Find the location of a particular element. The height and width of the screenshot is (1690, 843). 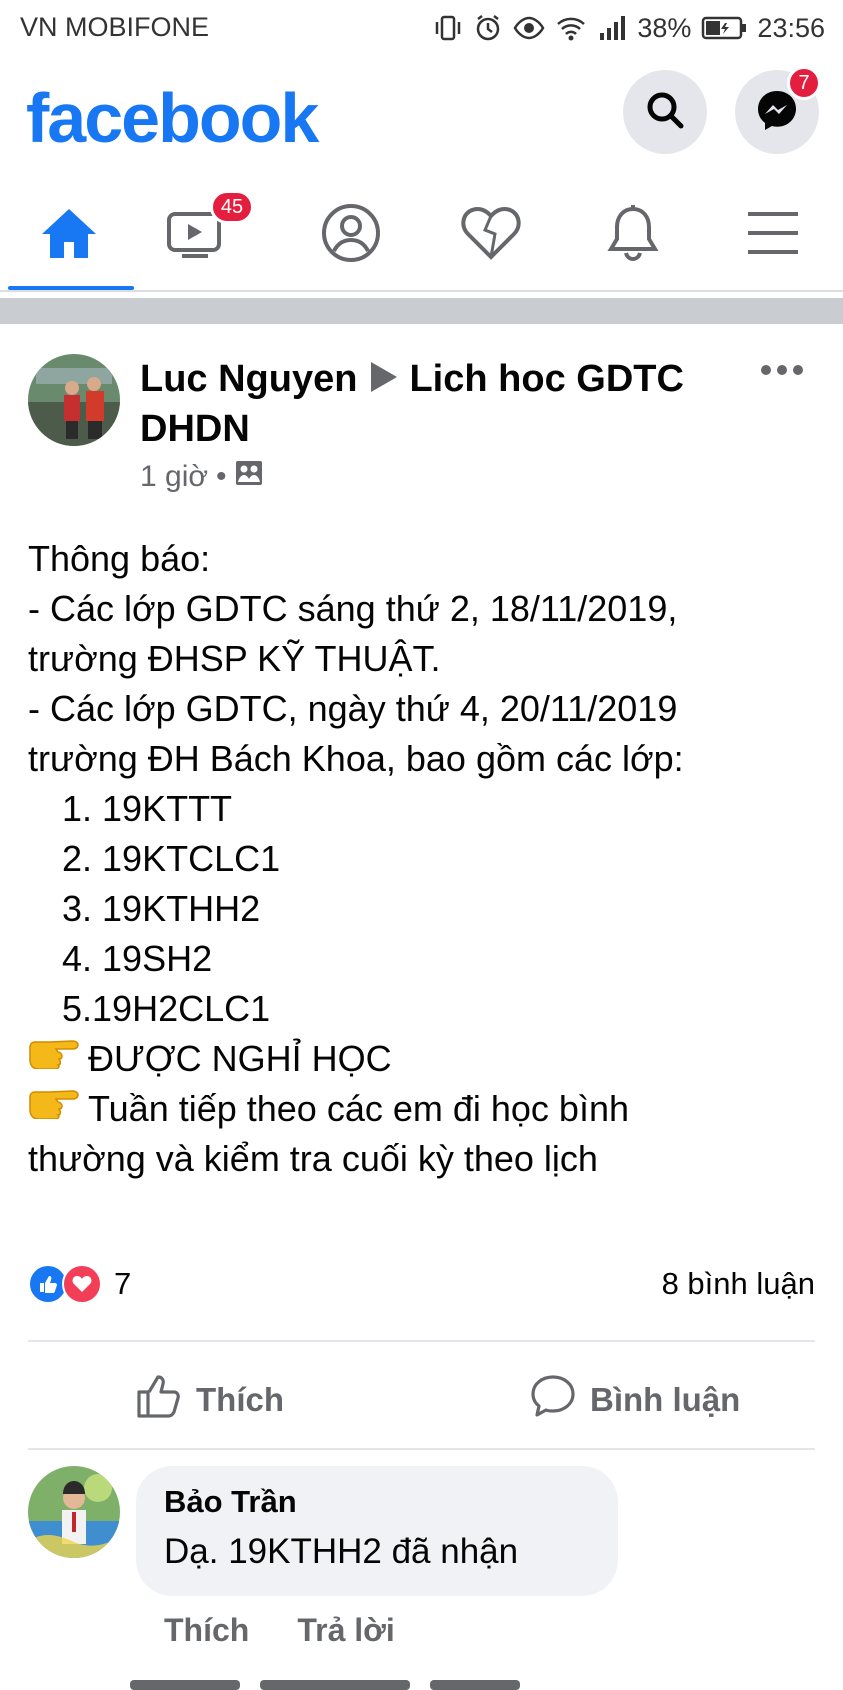

tab-bar: 45 is located at coordinates (421, 235).